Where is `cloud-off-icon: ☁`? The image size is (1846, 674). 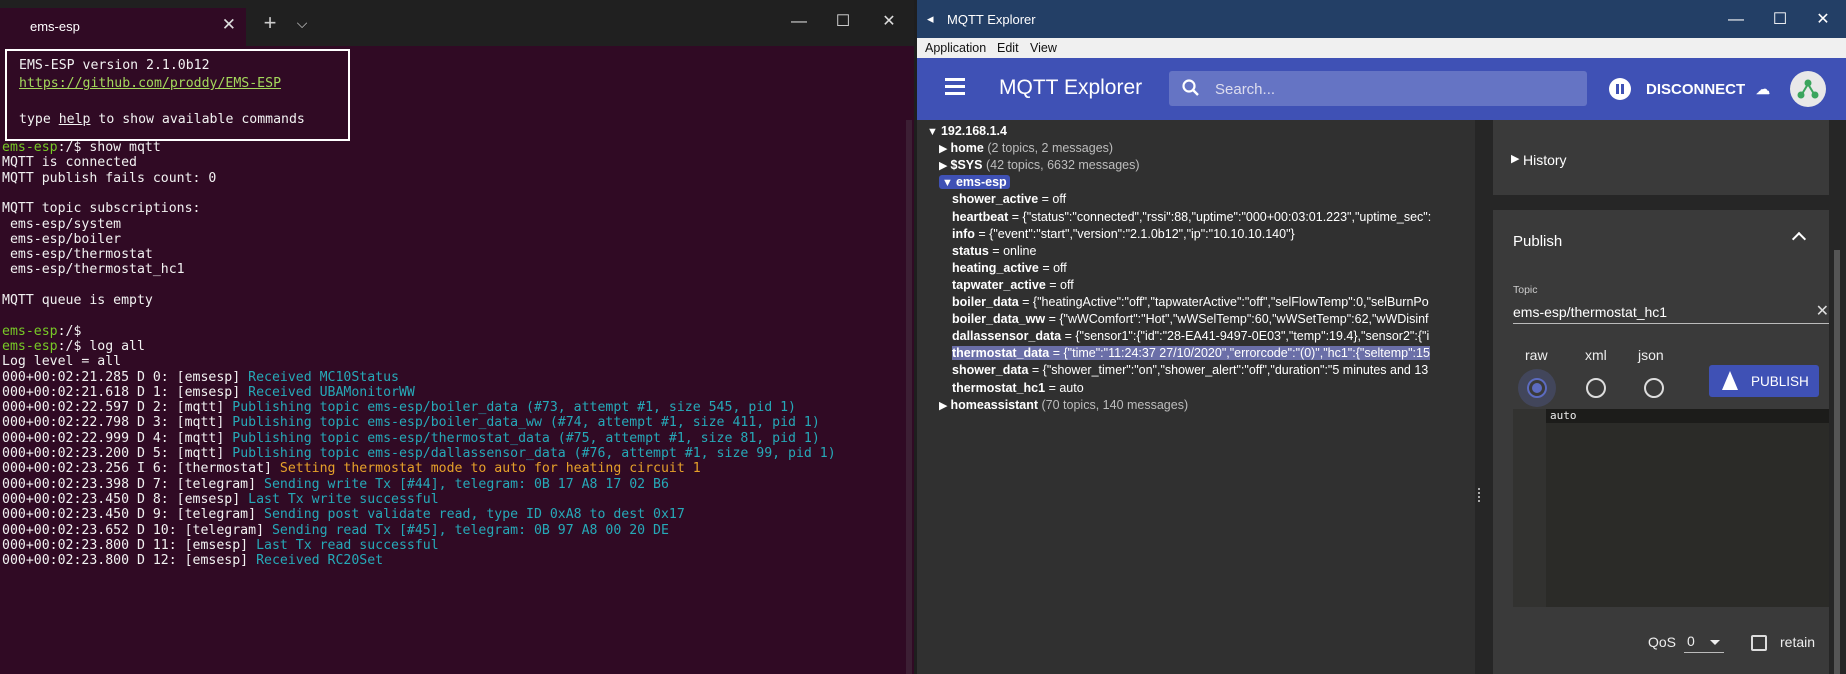 cloud-off-icon: ☁ is located at coordinates (1763, 89).